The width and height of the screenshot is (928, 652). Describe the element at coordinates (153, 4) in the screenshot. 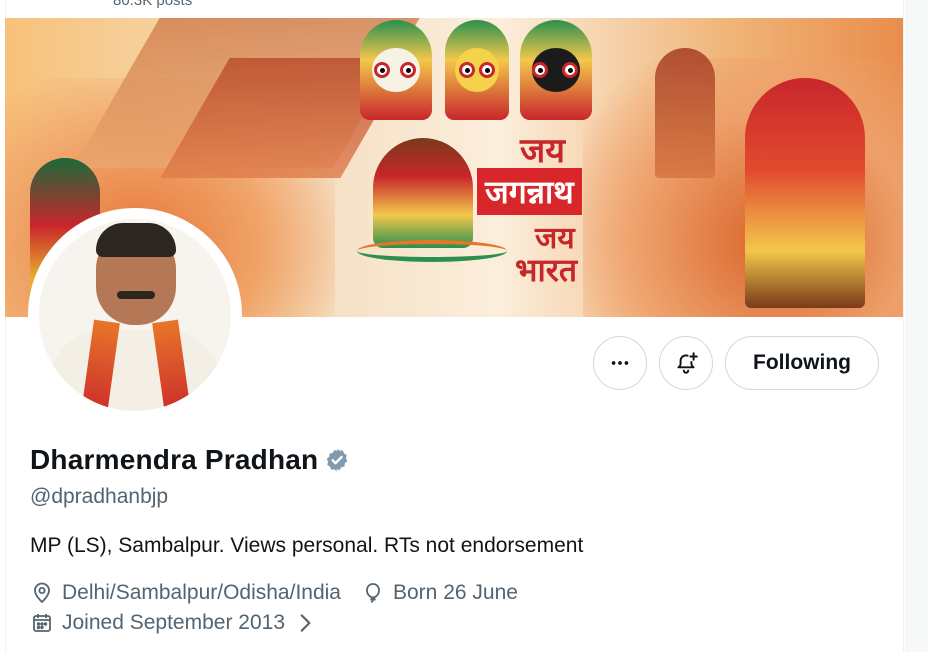

I see `posts-count: 80.3K posts` at that location.